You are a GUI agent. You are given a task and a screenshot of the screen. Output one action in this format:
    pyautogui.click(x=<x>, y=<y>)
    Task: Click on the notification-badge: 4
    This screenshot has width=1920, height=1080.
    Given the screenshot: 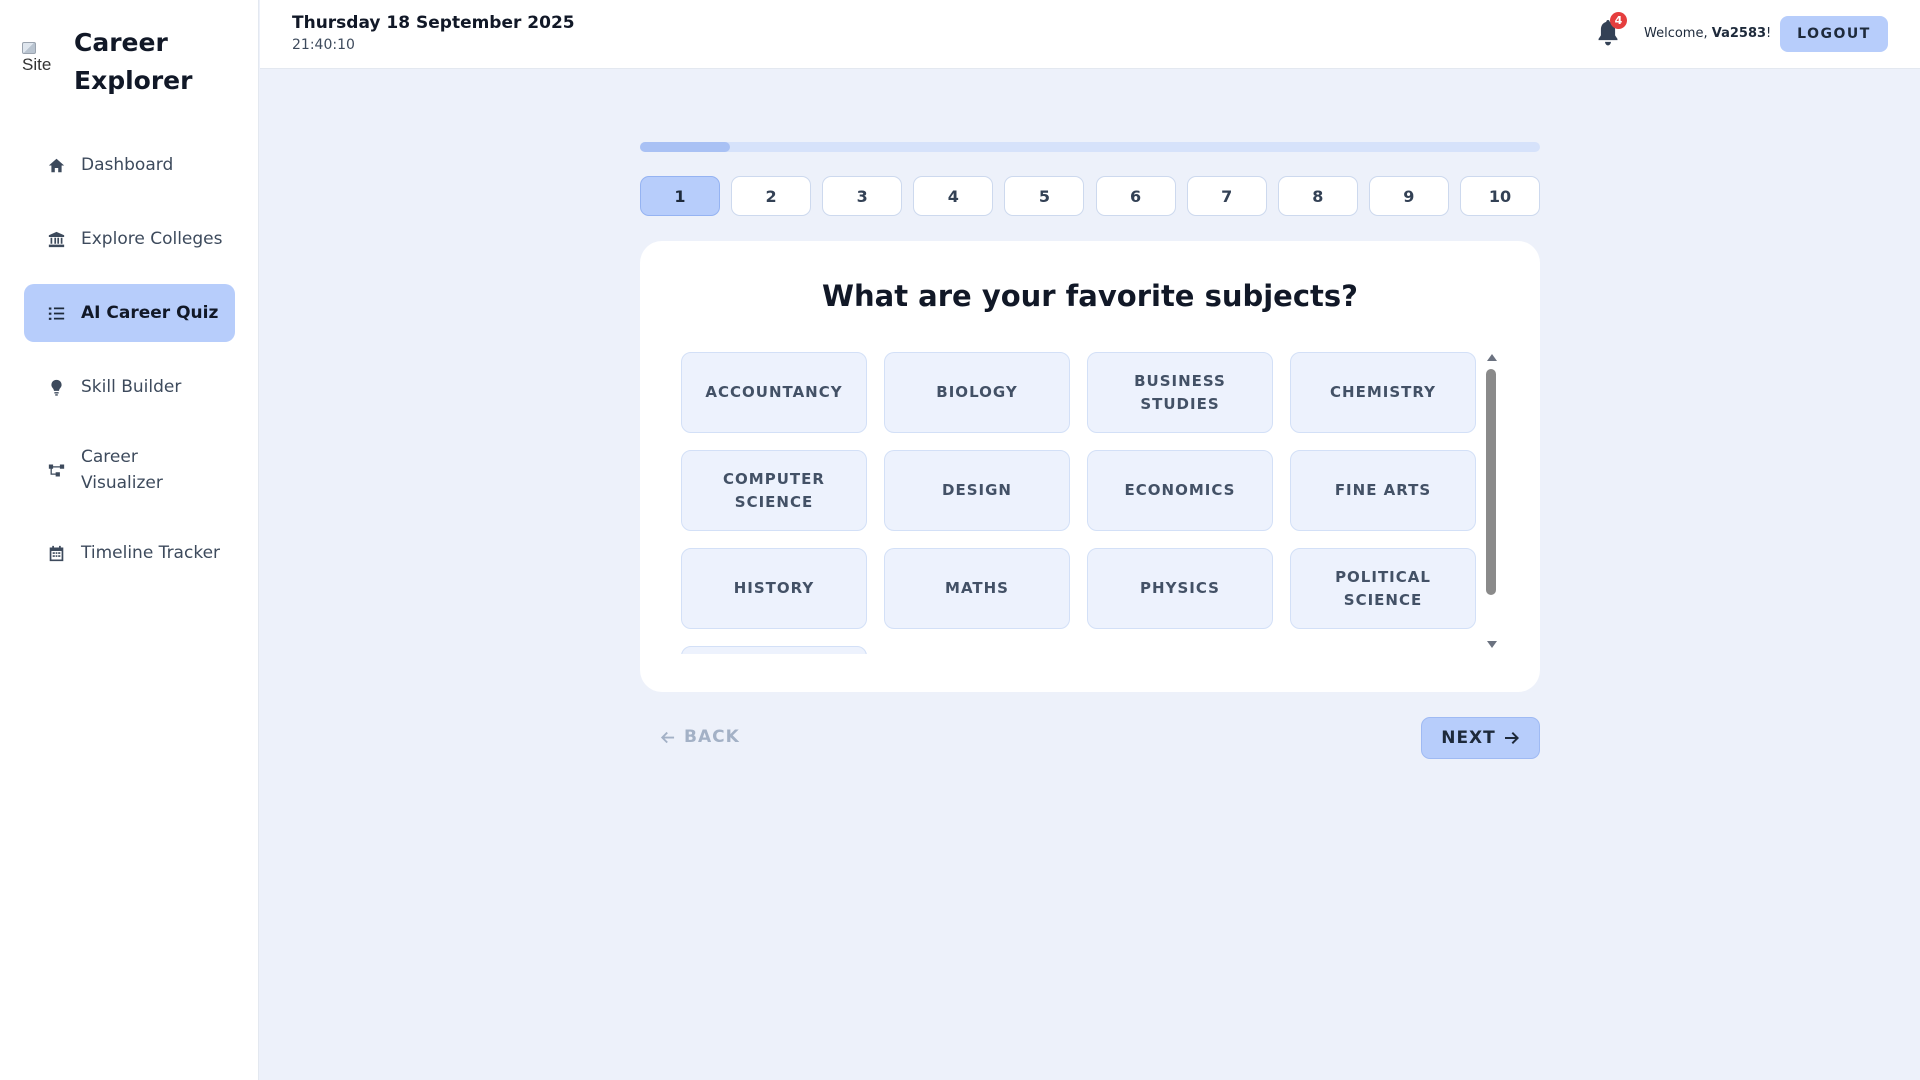 What is the action you would take?
    pyautogui.click(x=1618, y=20)
    